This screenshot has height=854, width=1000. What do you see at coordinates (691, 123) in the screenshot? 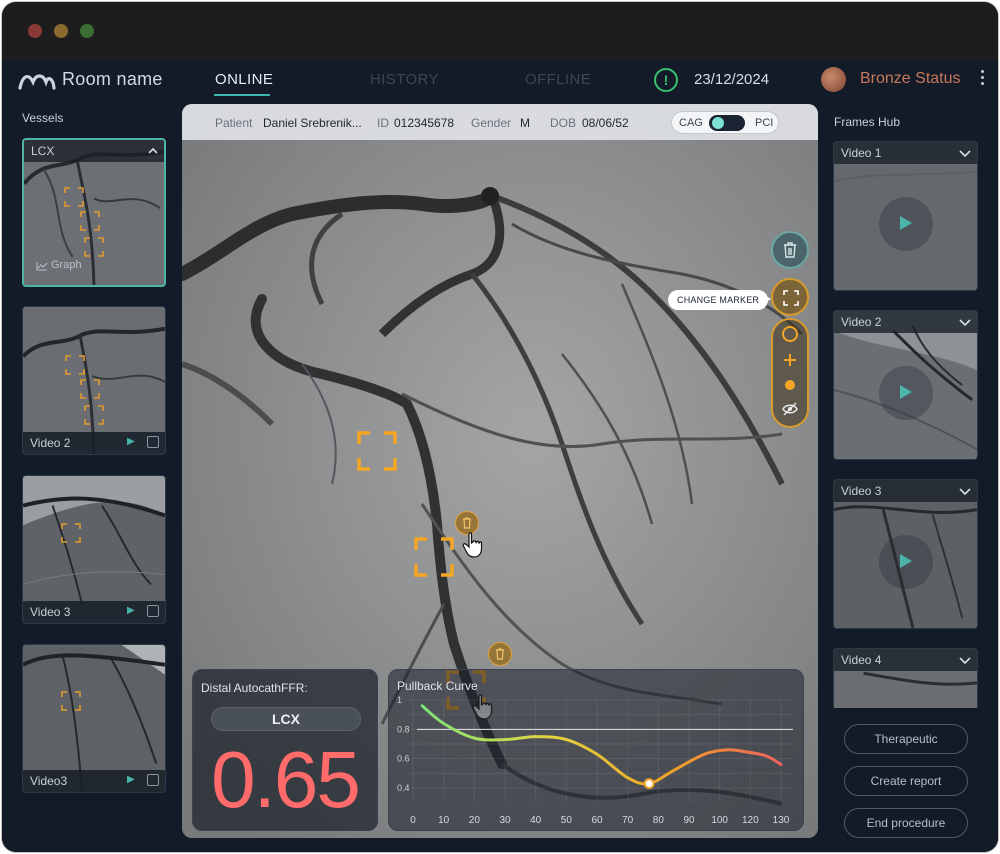
I see `mode-cag-label: CAG` at bounding box center [691, 123].